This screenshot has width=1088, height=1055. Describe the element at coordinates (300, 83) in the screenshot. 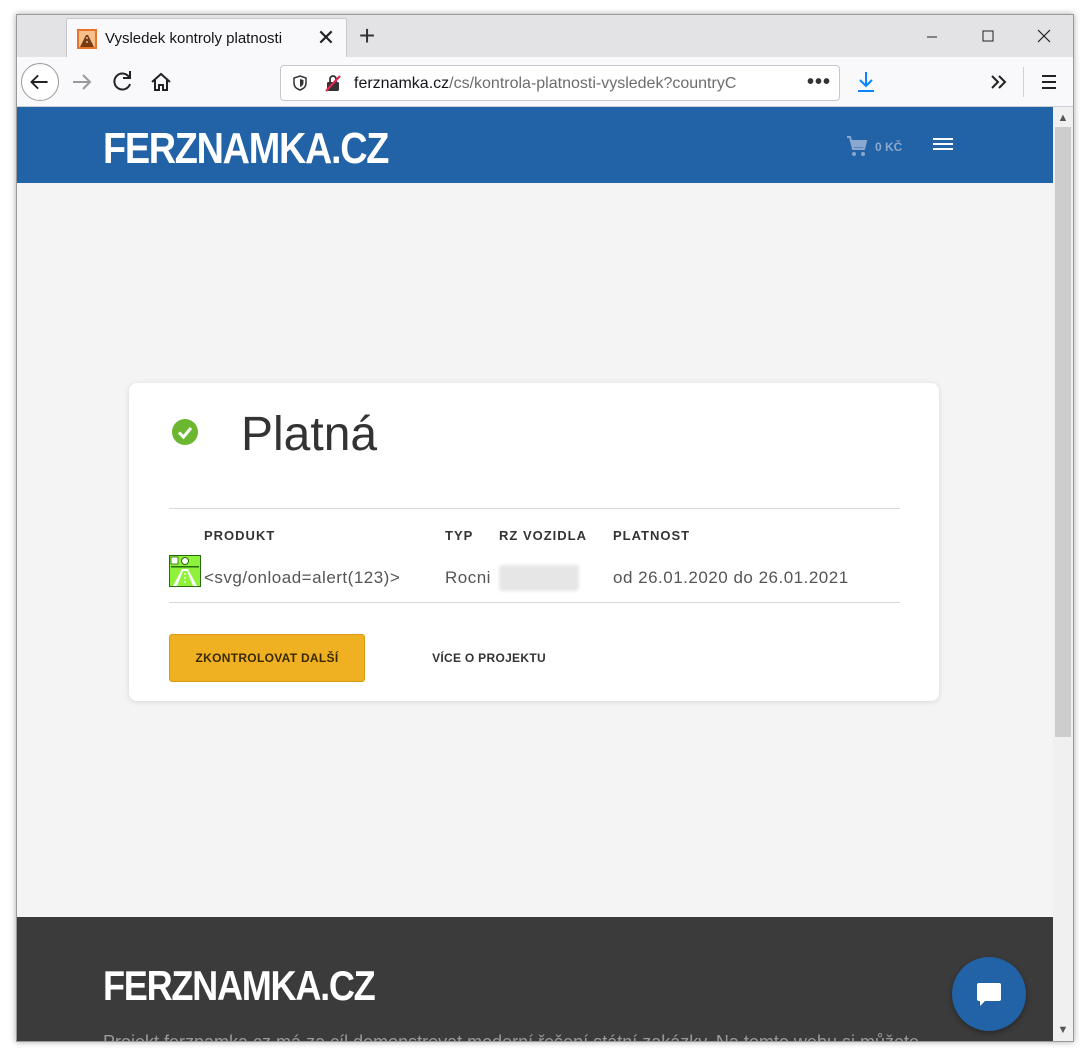

I see `shield-icon` at that location.